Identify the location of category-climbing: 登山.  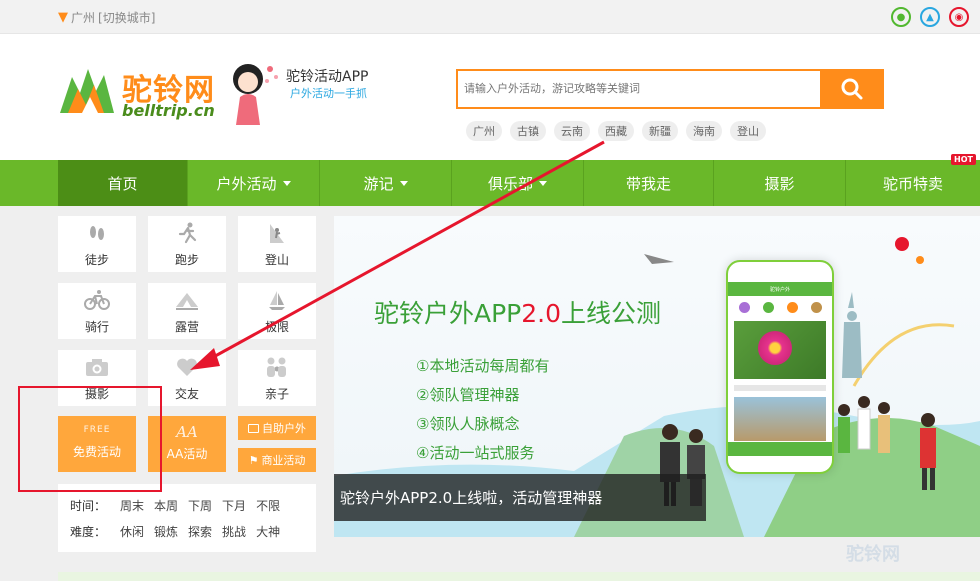
(277, 244).